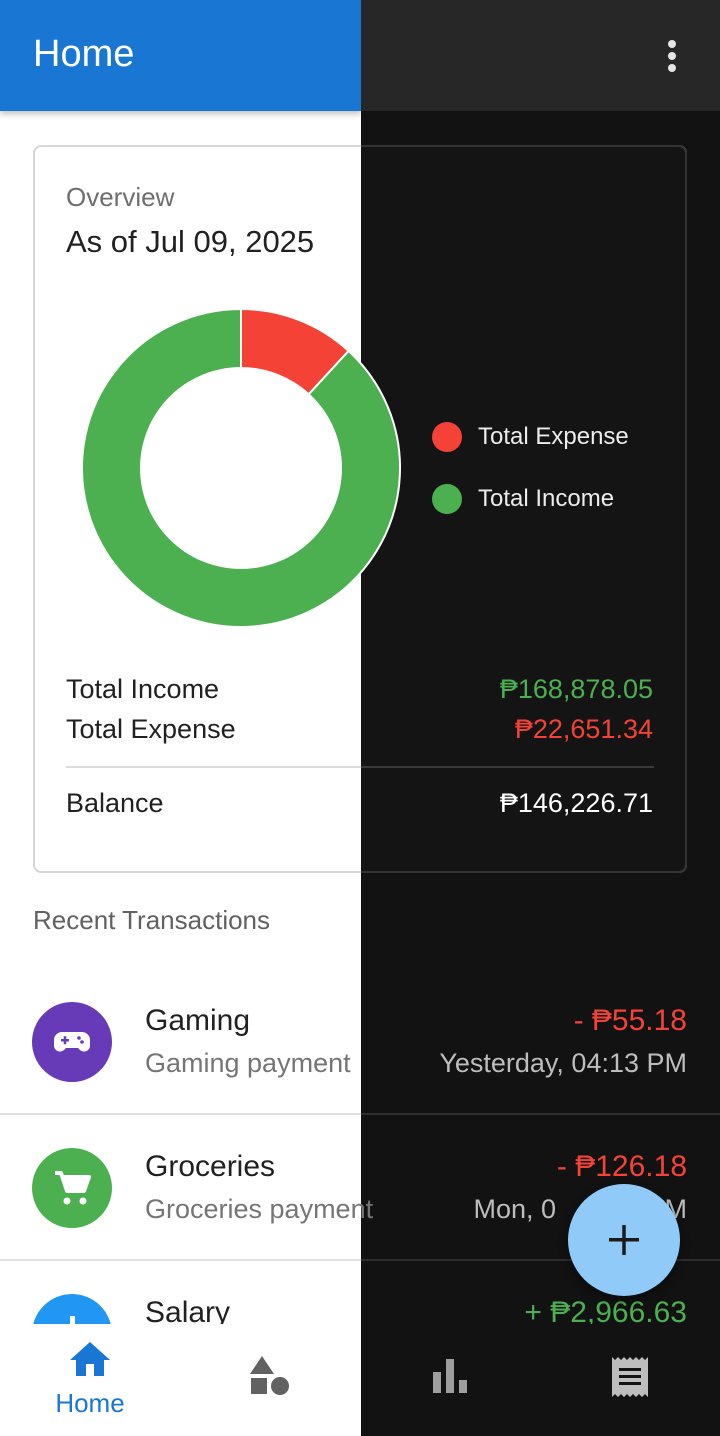 The image size is (720, 1436). Describe the element at coordinates (151, 729) in the screenshot. I see `total-expense-label: Total Expense` at that location.